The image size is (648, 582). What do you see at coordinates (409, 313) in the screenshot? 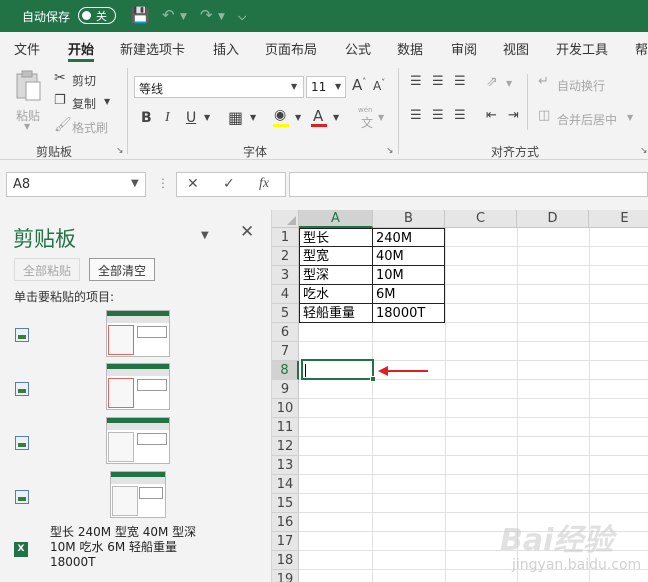
I see `cell-b5: 18000T` at bounding box center [409, 313].